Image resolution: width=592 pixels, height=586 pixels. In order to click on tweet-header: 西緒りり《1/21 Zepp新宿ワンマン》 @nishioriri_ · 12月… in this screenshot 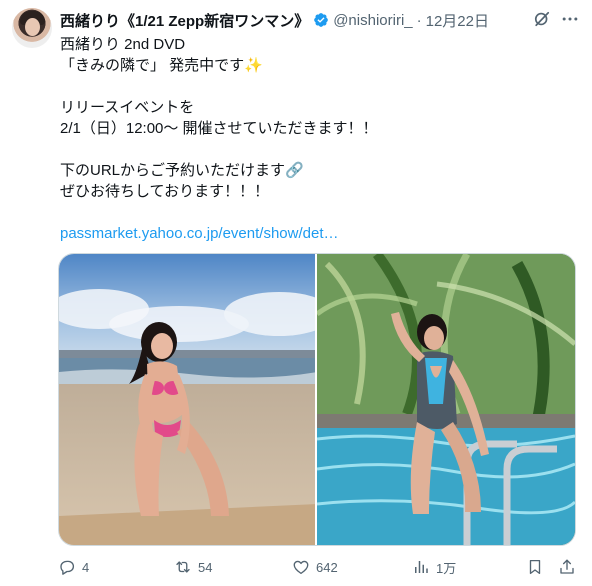, I will do `click(274, 20)`.